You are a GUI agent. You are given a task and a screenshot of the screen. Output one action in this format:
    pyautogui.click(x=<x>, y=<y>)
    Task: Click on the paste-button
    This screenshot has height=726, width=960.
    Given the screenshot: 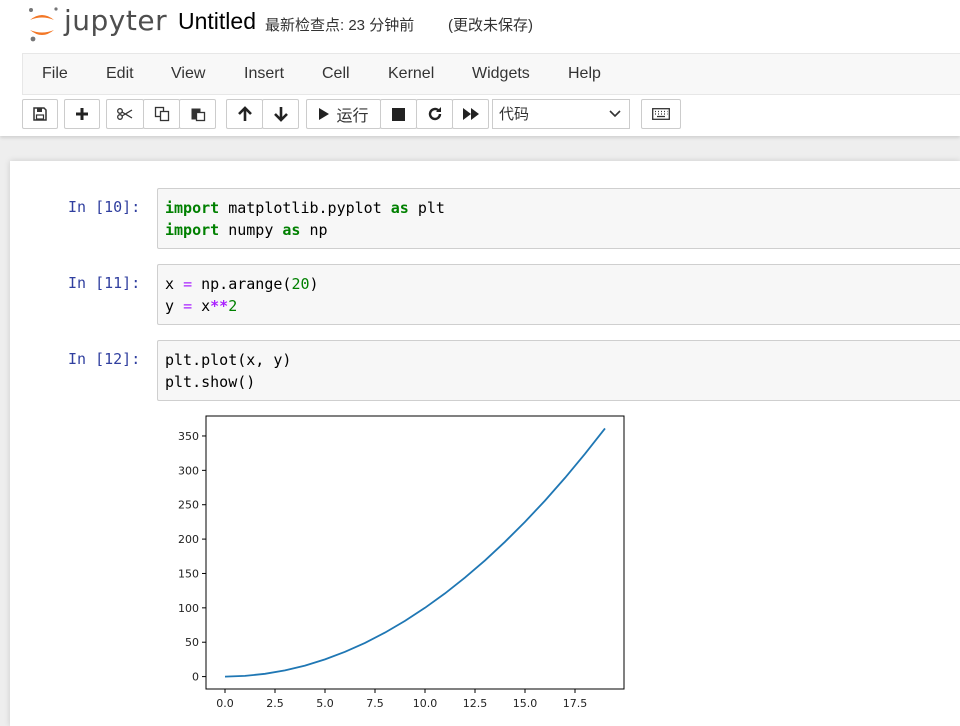 What is the action you would take?
    pyautogui.click(x=197, y=114)
    